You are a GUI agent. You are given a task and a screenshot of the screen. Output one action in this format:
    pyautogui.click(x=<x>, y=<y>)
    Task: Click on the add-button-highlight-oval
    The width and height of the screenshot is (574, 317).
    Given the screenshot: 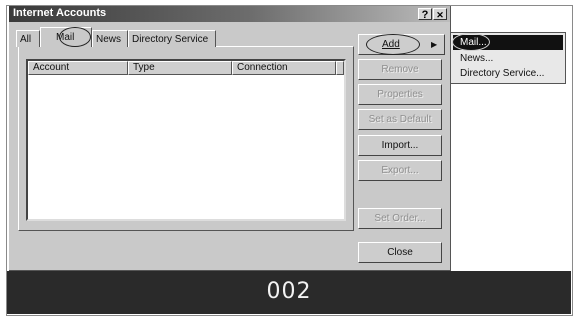 What is the action you would take?
    pyautogui.click(x=393, y=44)
    